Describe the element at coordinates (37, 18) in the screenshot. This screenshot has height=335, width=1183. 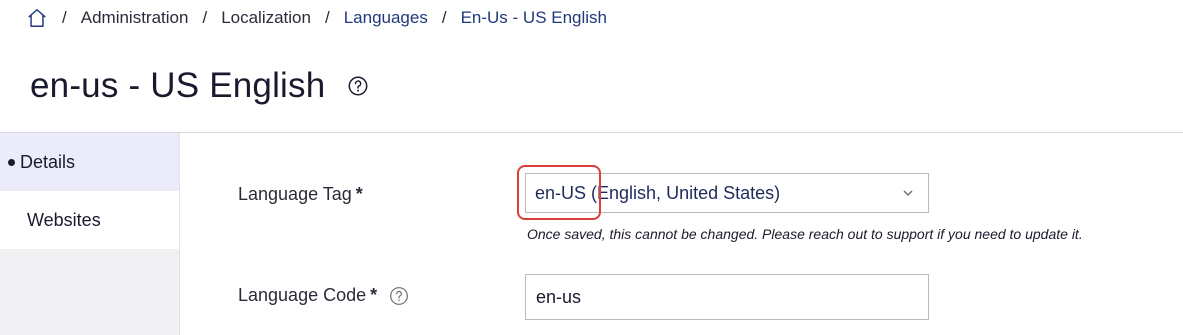
I see `home-icon` at that location.